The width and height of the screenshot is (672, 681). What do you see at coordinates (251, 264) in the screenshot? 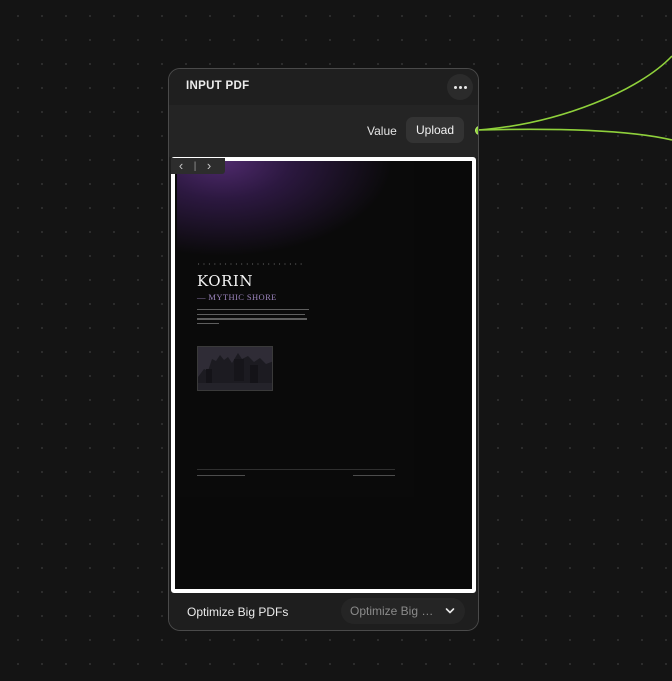
I see `doc-tagline: • • • • • • • • • • • • • • • • • • • •` at bounding box center [251, 264].